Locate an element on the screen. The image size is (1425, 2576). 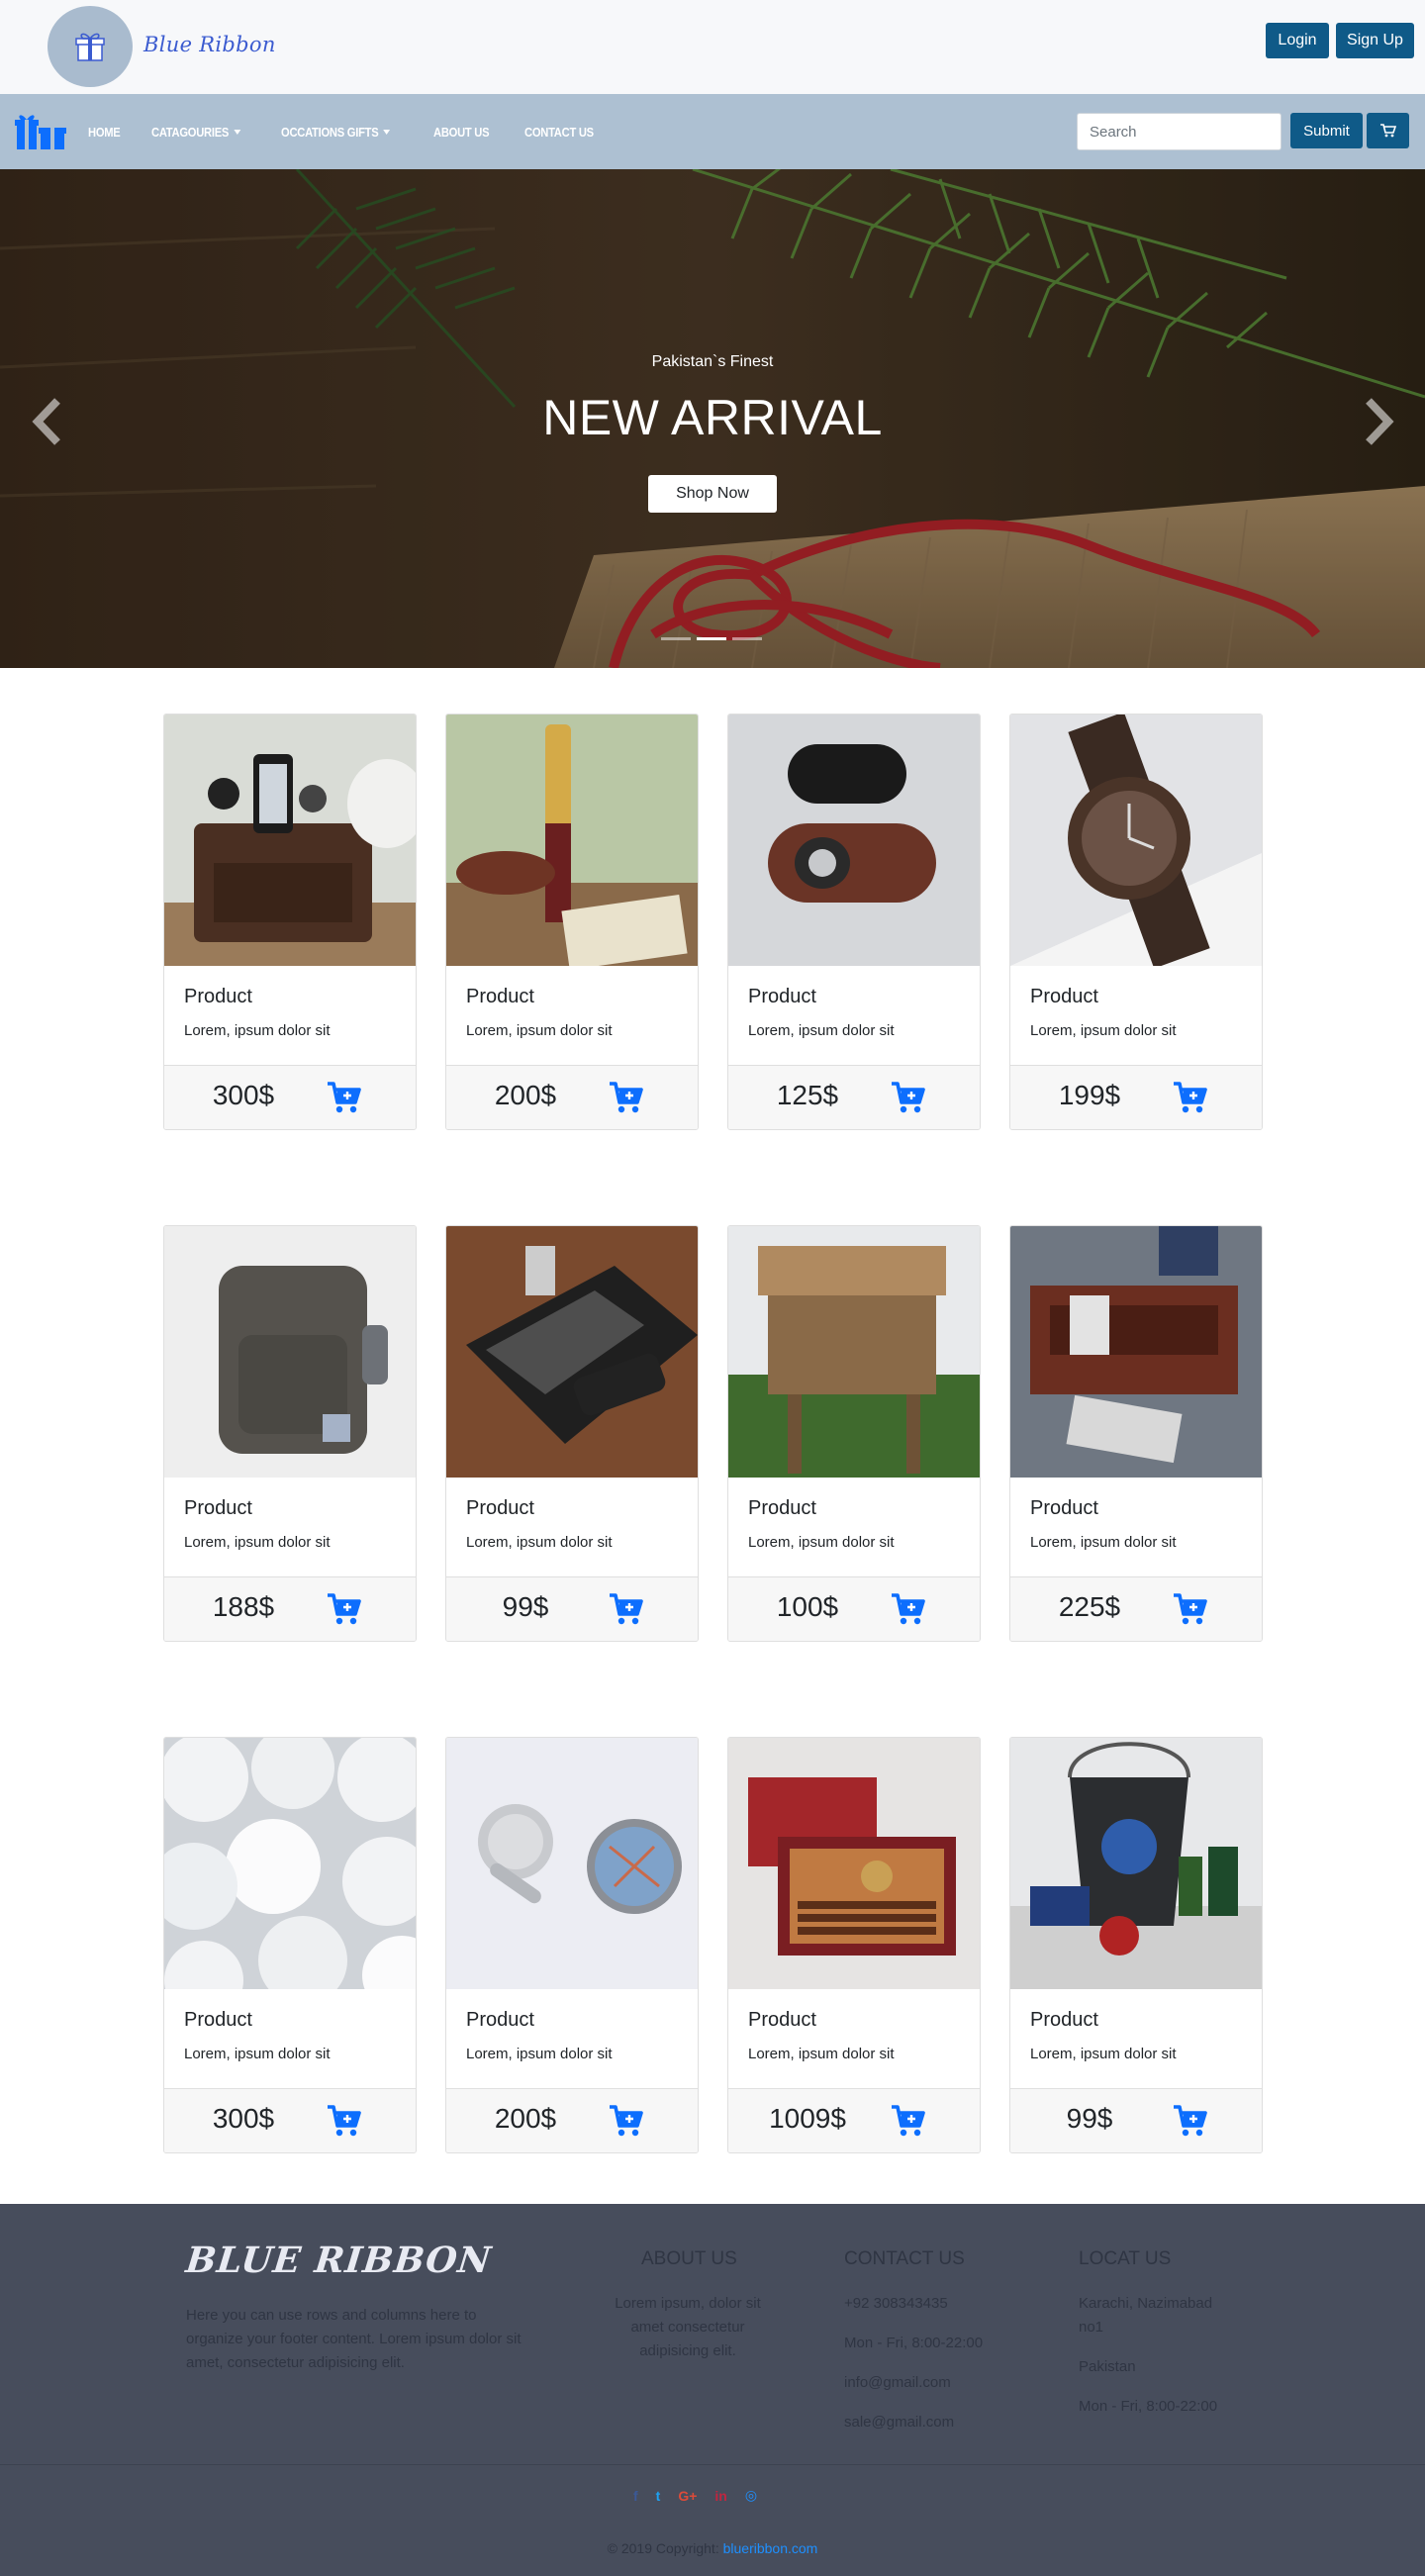
nav-contact-label: CONTACT US is located at coordinates (559, 132).